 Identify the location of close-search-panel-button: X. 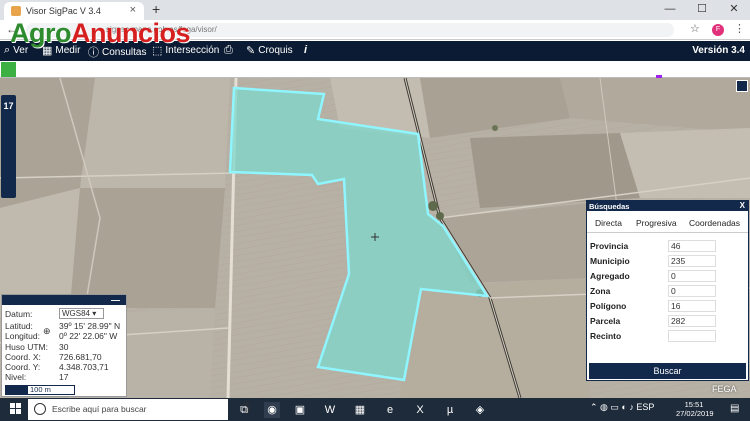
(742, 205).